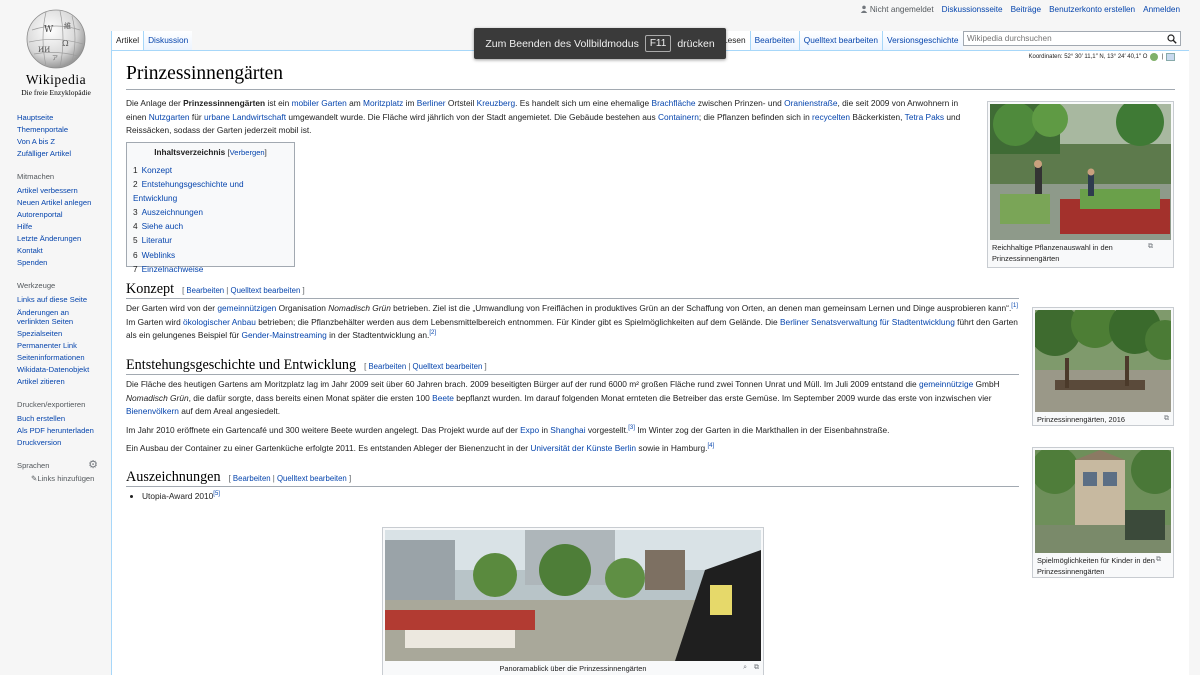 This screenshot has height=675, width=1200. I want to click on sprachen-label: Sprachen, so click(33, 465).